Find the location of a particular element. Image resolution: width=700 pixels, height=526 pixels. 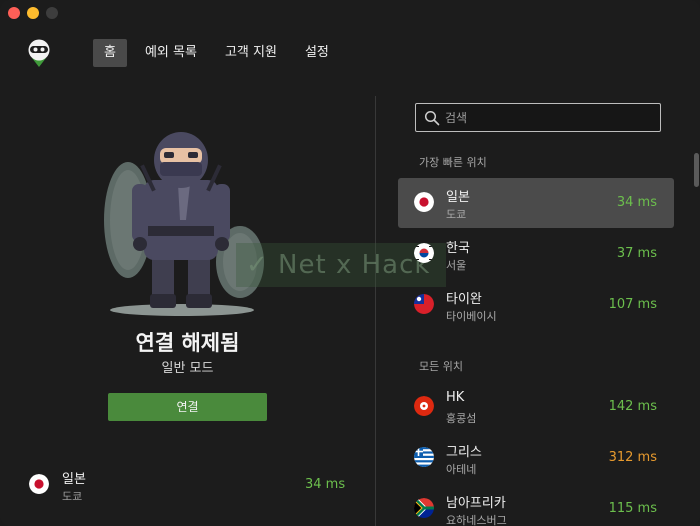

ninja-illustration is located at coordinates (184, 224).